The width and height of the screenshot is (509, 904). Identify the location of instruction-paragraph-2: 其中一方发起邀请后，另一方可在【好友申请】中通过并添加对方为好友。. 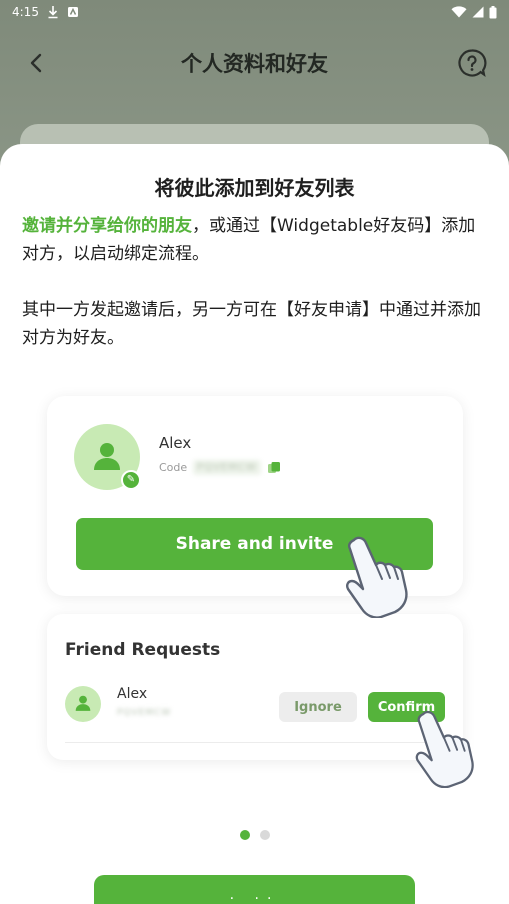
(251, 324).